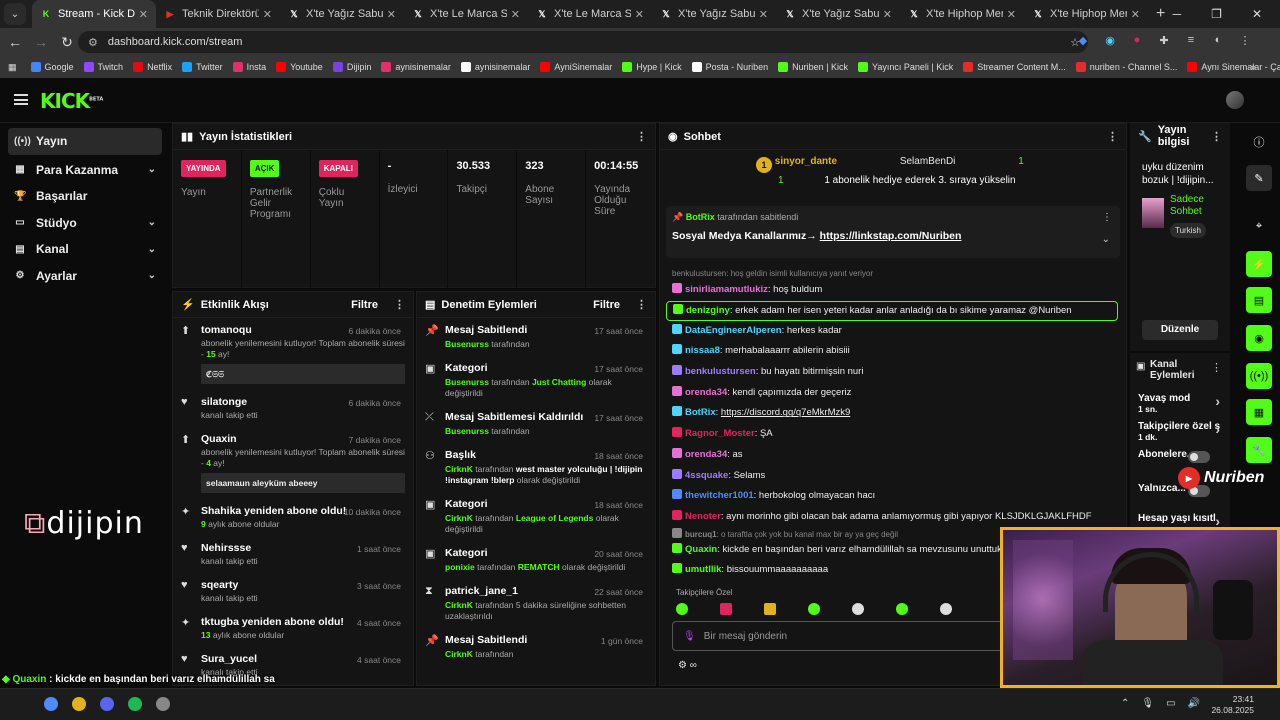  I want to click on browser-tab: 𝕏 X'te Le Marca Sports ✕, so click(466, 14).